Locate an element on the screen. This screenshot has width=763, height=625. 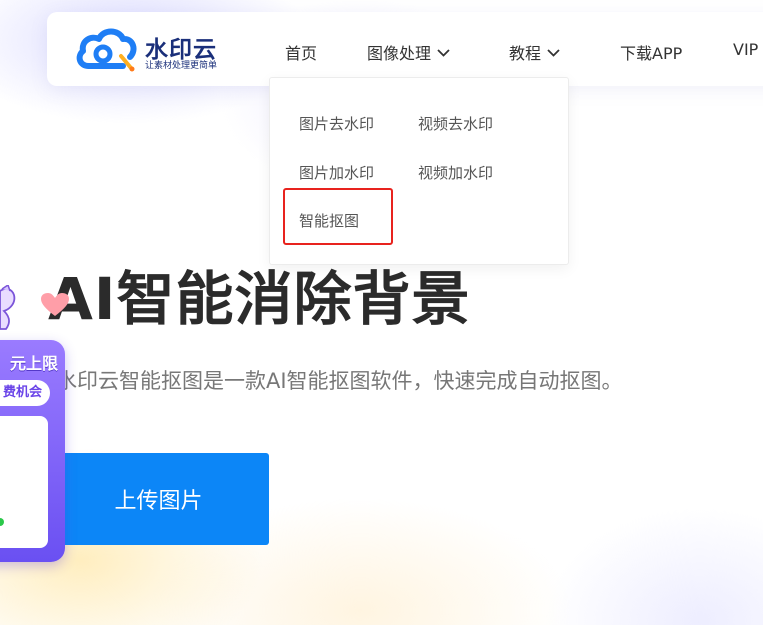
hero-title: AI智能消除背景 is located at coordinates (259, 299).